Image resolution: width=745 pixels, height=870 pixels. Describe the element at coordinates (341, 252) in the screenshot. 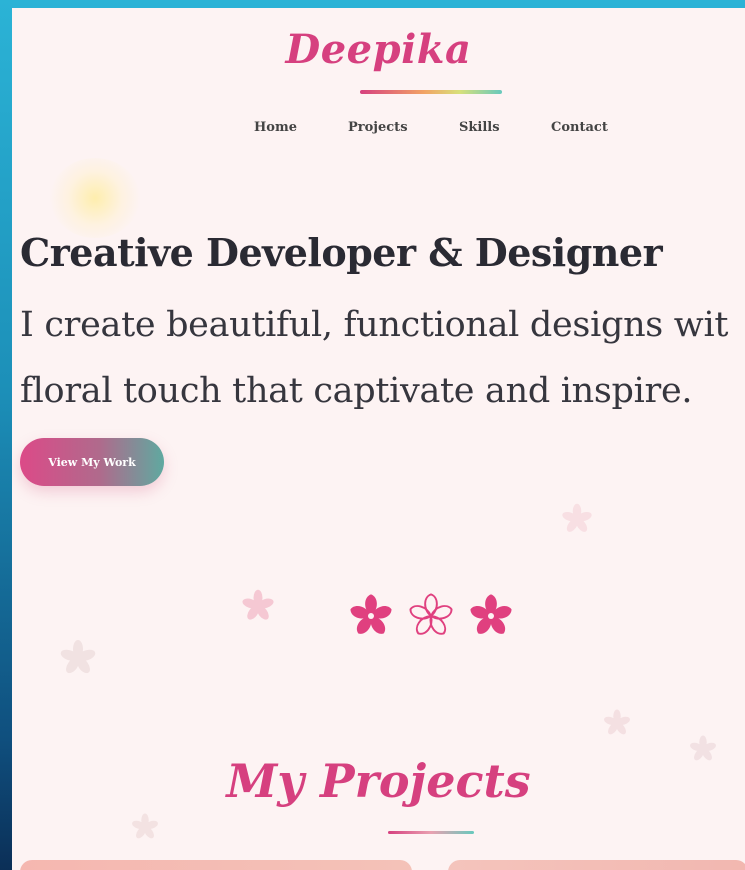

I see `hero-headline: Creative Developer & Designer` at that location.